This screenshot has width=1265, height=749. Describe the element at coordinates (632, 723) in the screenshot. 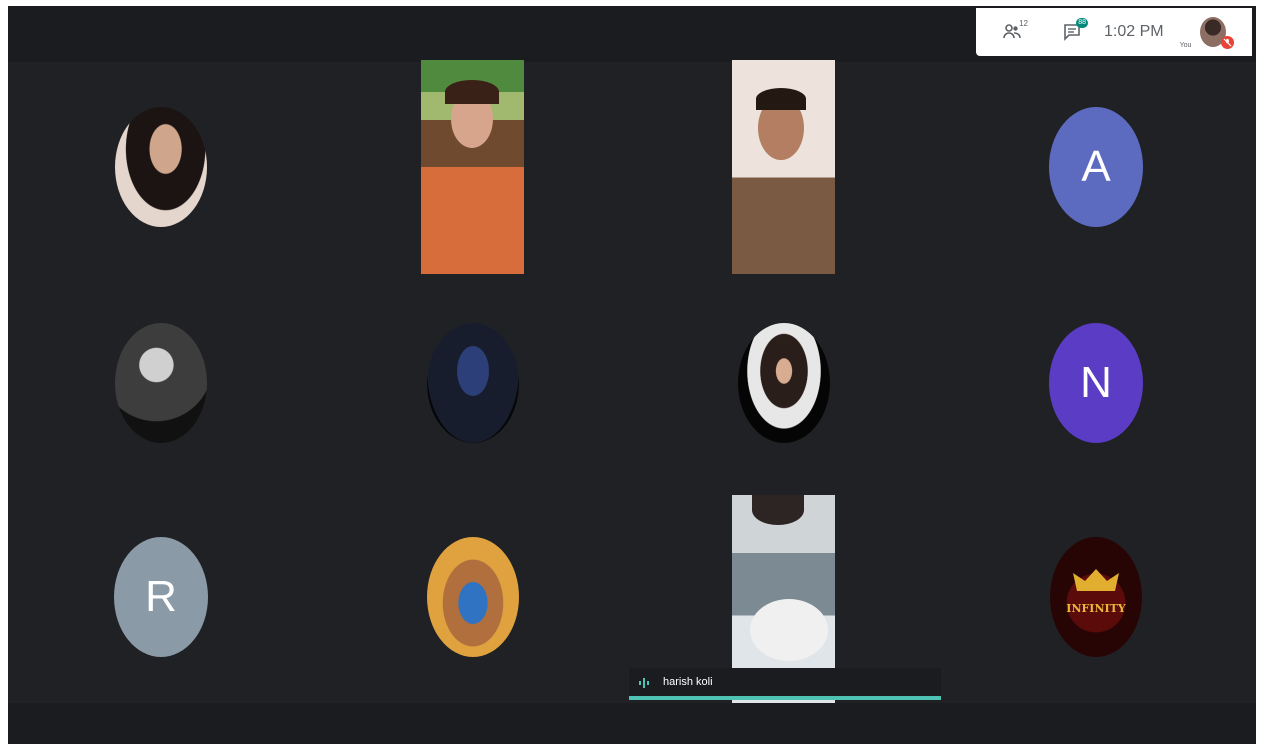

I see `bottom-bar` at that location.